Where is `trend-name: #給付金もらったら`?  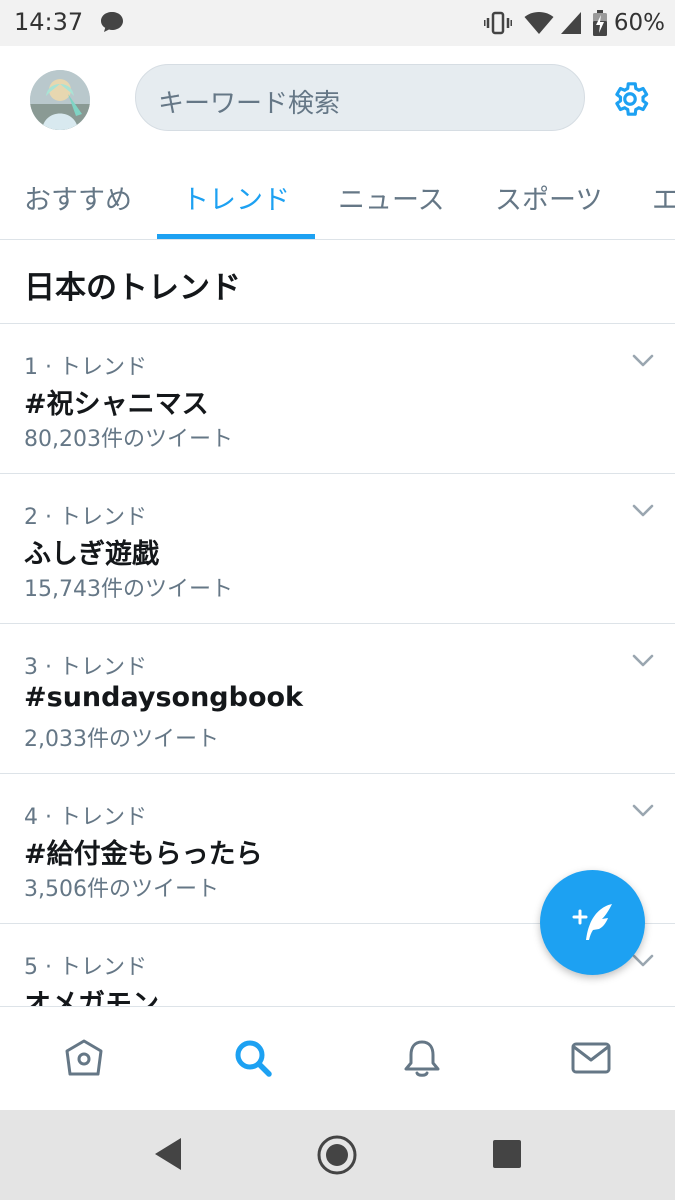
trend-name: #給付金もらったら is located at coordinates (143, 854).